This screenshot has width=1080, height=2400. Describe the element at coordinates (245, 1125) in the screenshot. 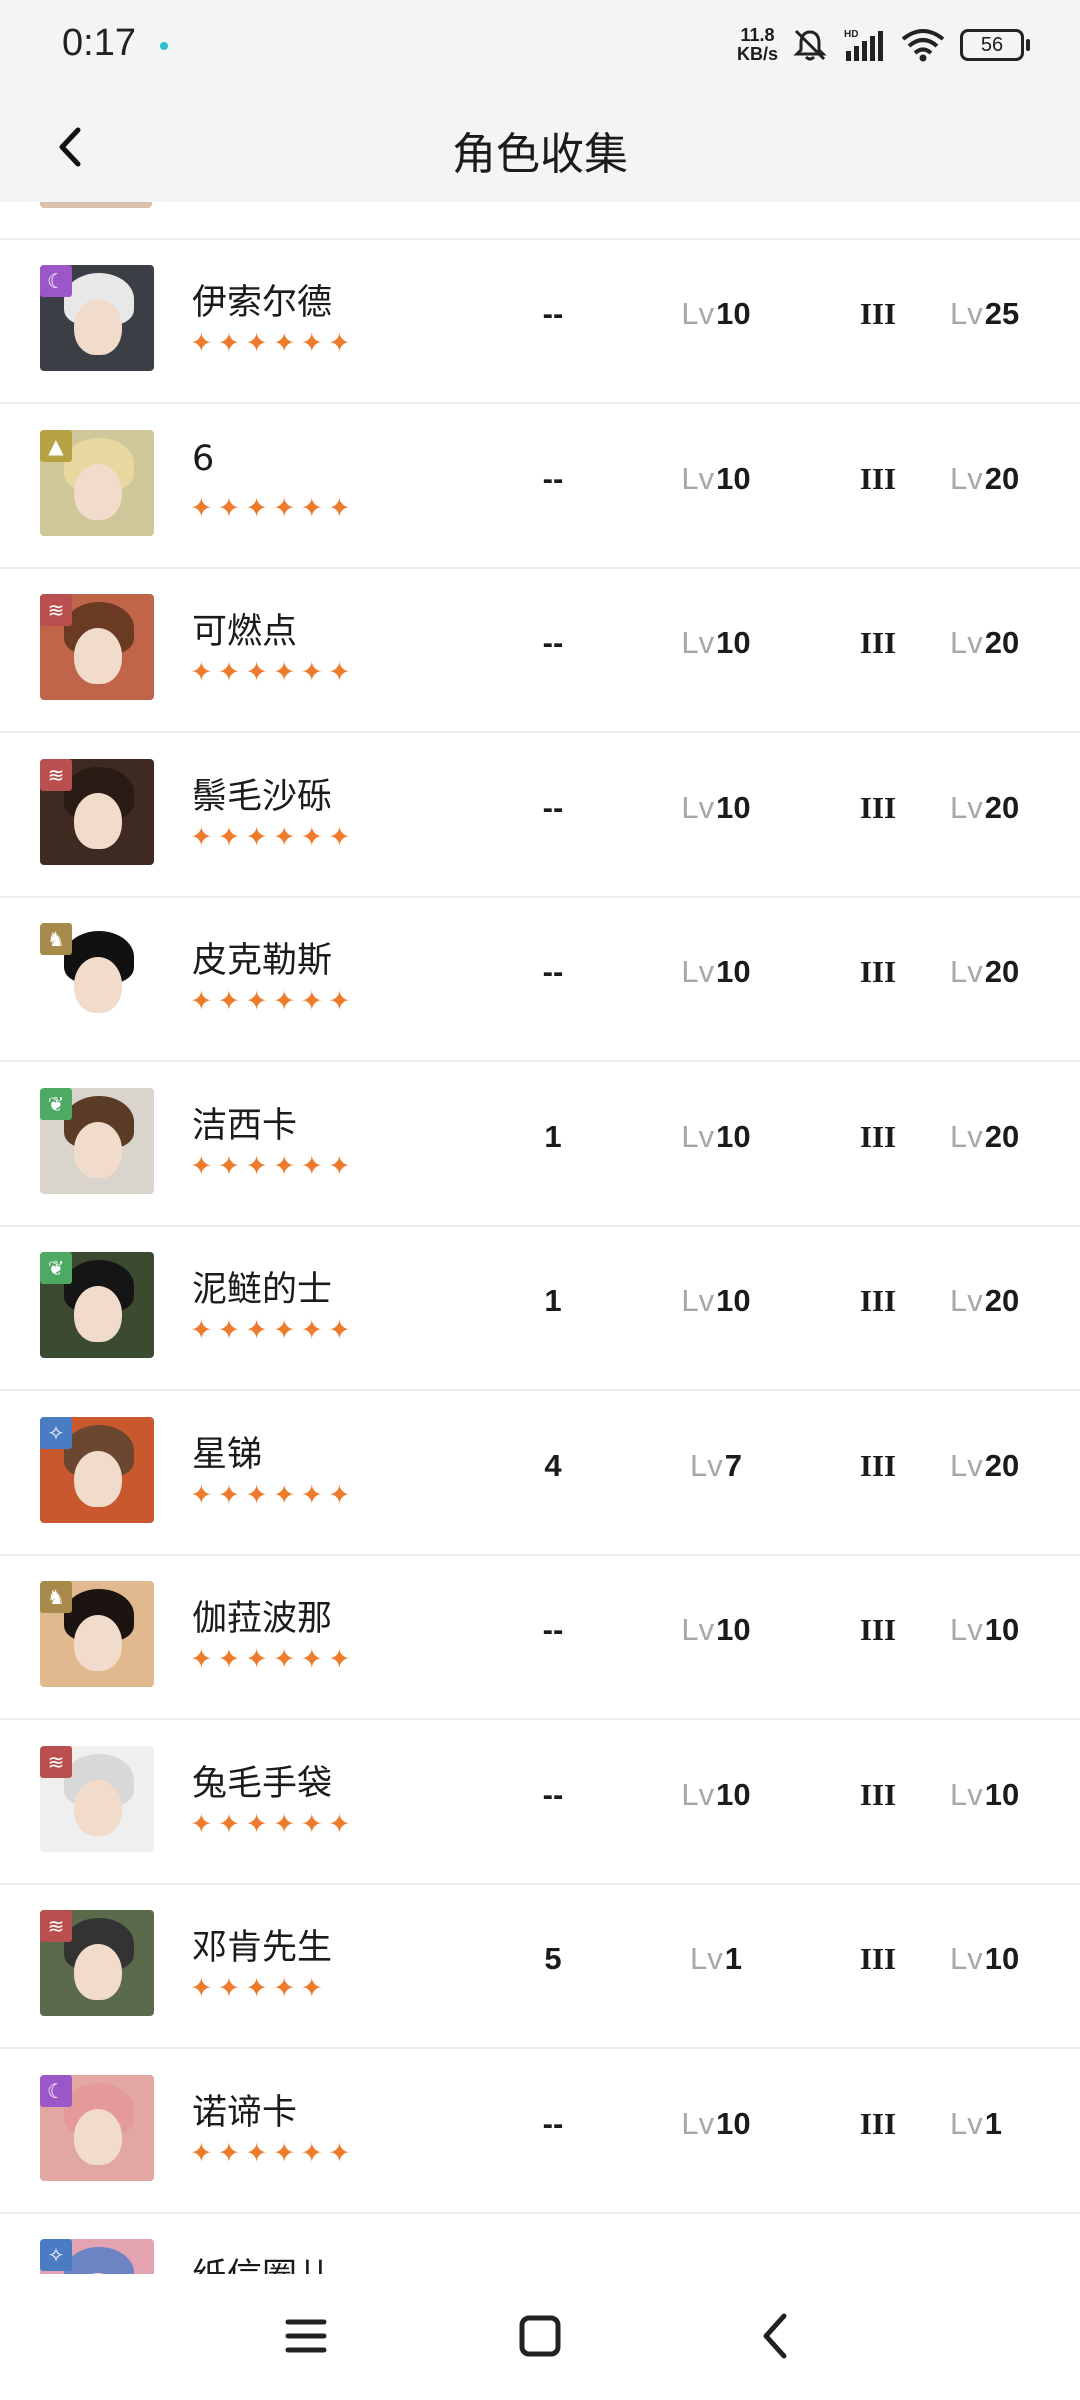

I see `character-name: 洁西卡` at that location.